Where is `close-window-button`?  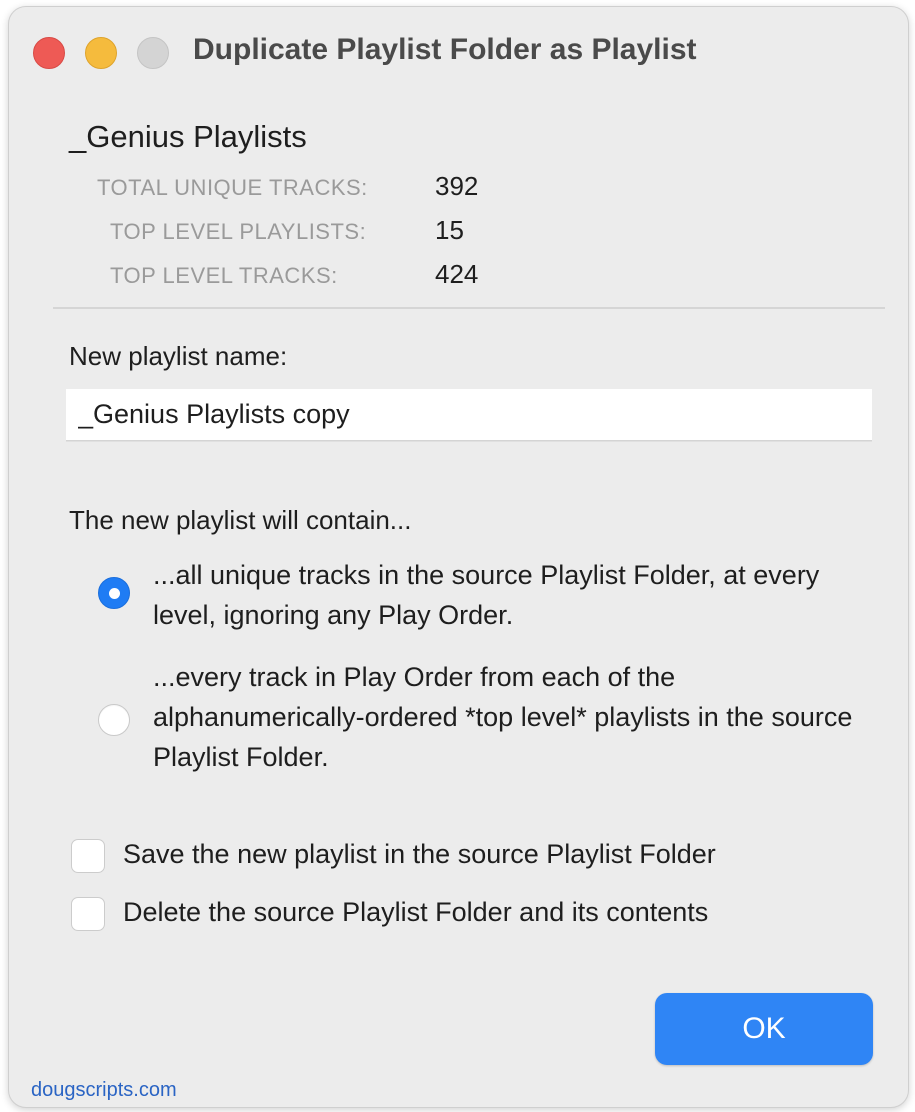 close-window-button is located at coordinates (49, 53).